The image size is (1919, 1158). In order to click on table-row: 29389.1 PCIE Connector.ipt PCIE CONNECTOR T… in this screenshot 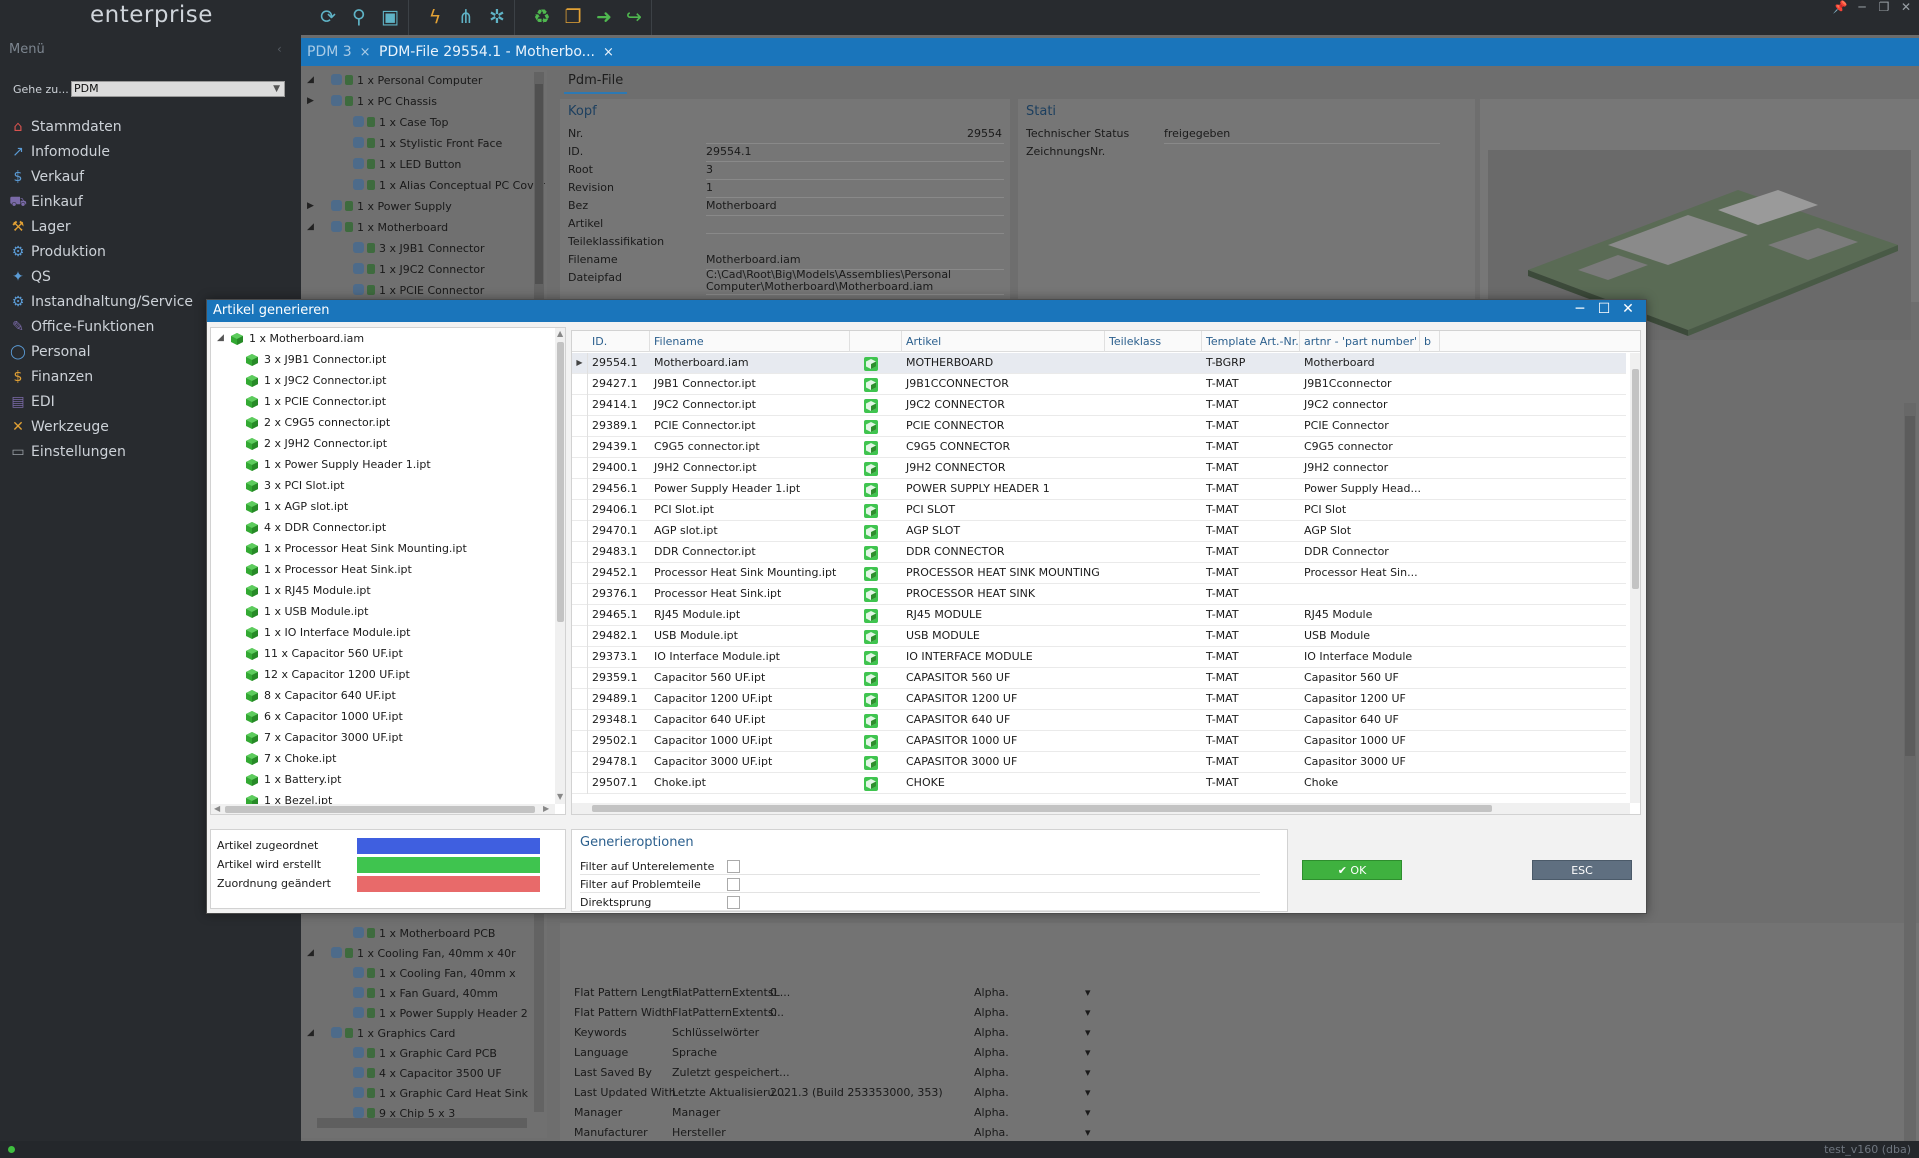, I will do `click(1099, 426)`.